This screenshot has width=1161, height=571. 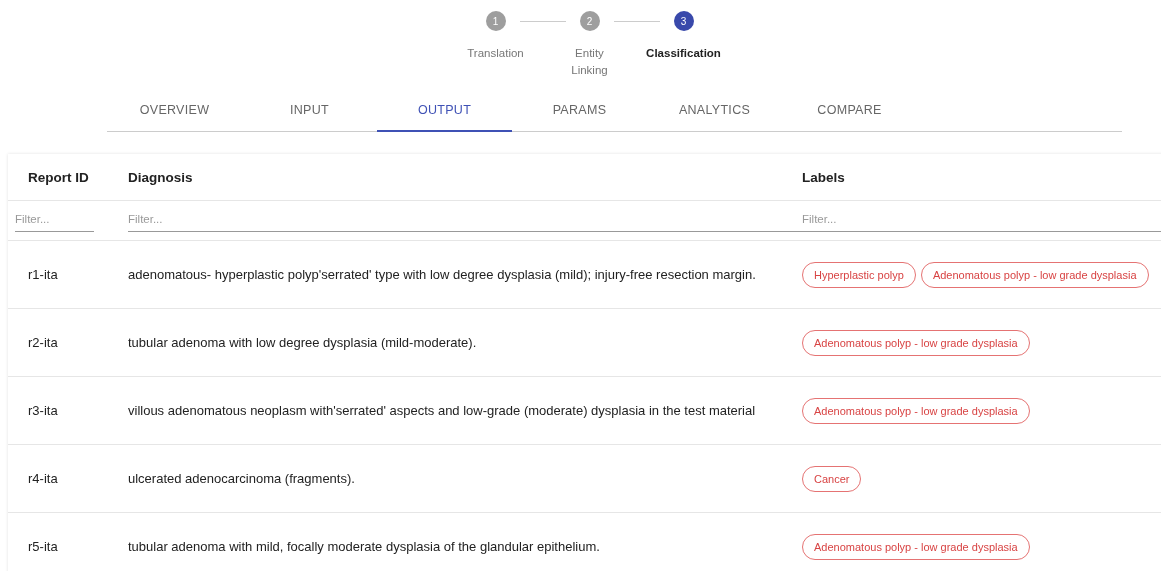 I want to click on tab: INPUT, so click(x=309, y=109).